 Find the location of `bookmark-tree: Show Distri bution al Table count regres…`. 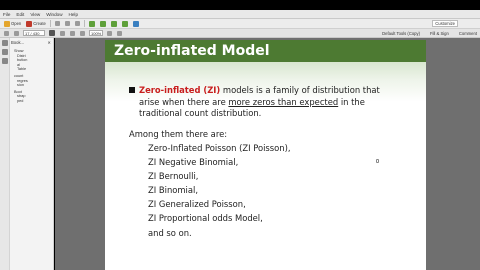

bookmark-tree: Show Distri bution al Table count regres… is located at coordinates (33, 76).